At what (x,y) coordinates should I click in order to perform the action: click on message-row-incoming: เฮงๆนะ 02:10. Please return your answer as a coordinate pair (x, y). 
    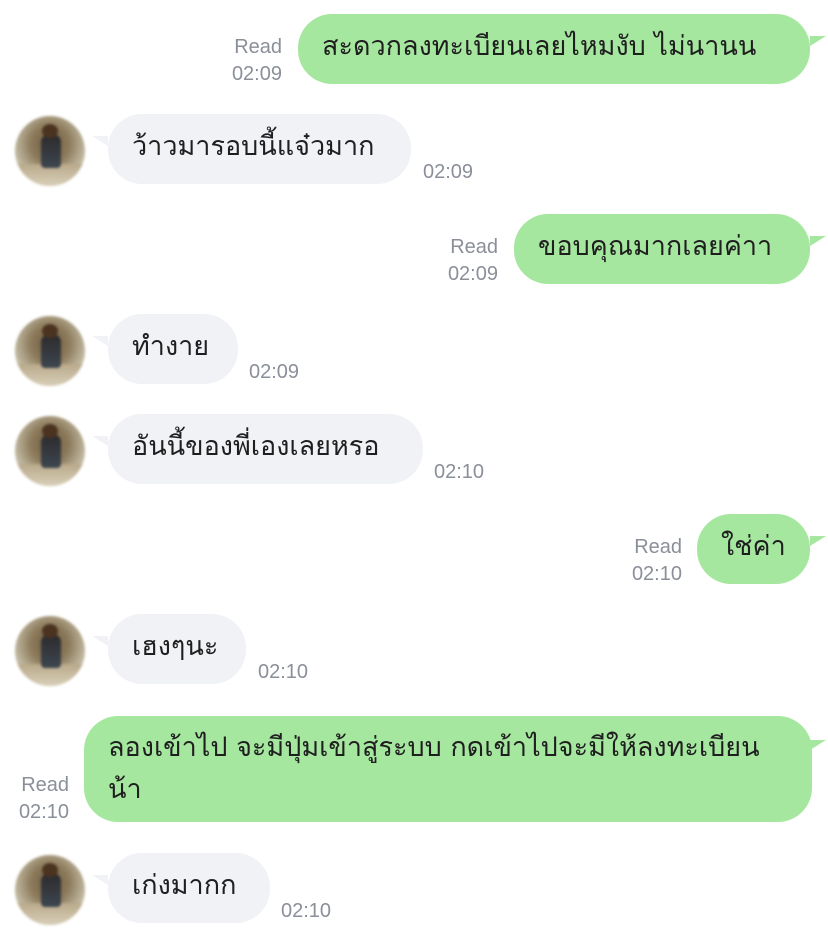
    Looking at the image, I should click on (414, 650).